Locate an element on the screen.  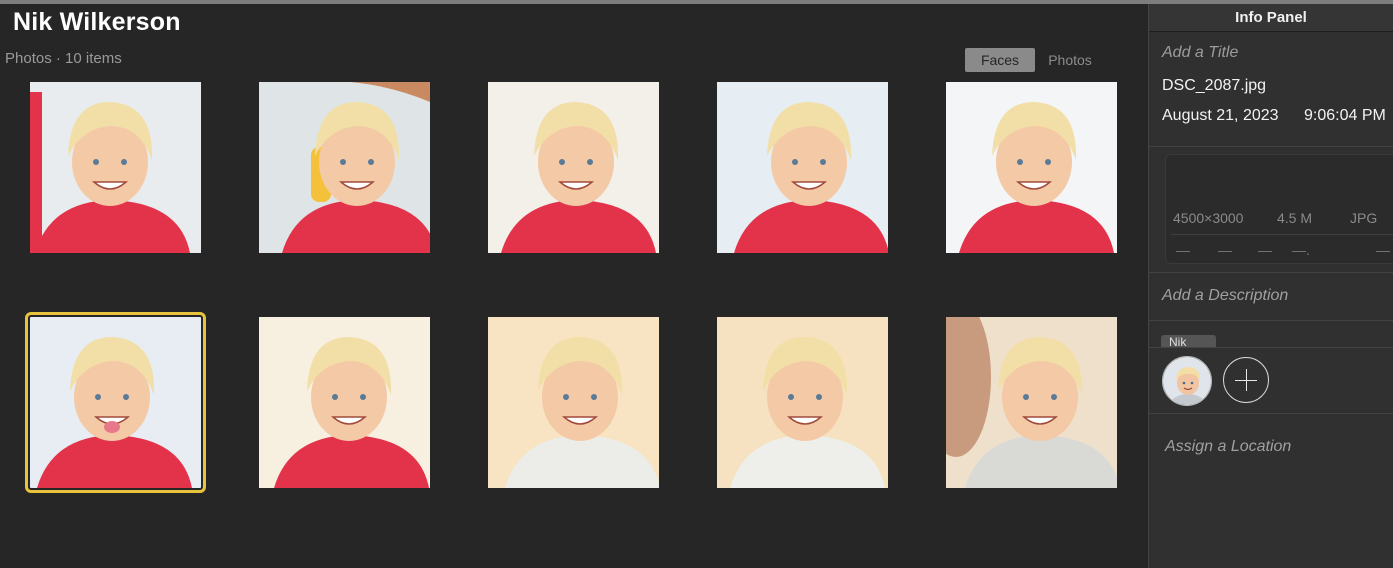
add-face-button is located at coordinates (1246, 380).